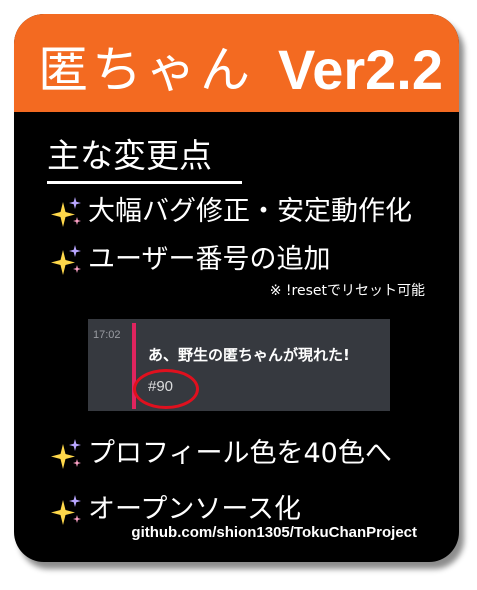  What do you see at coordinates (360, 69) in the screenshot?
I see `version-label: Ver2.2` at bounding box center [360, 69].